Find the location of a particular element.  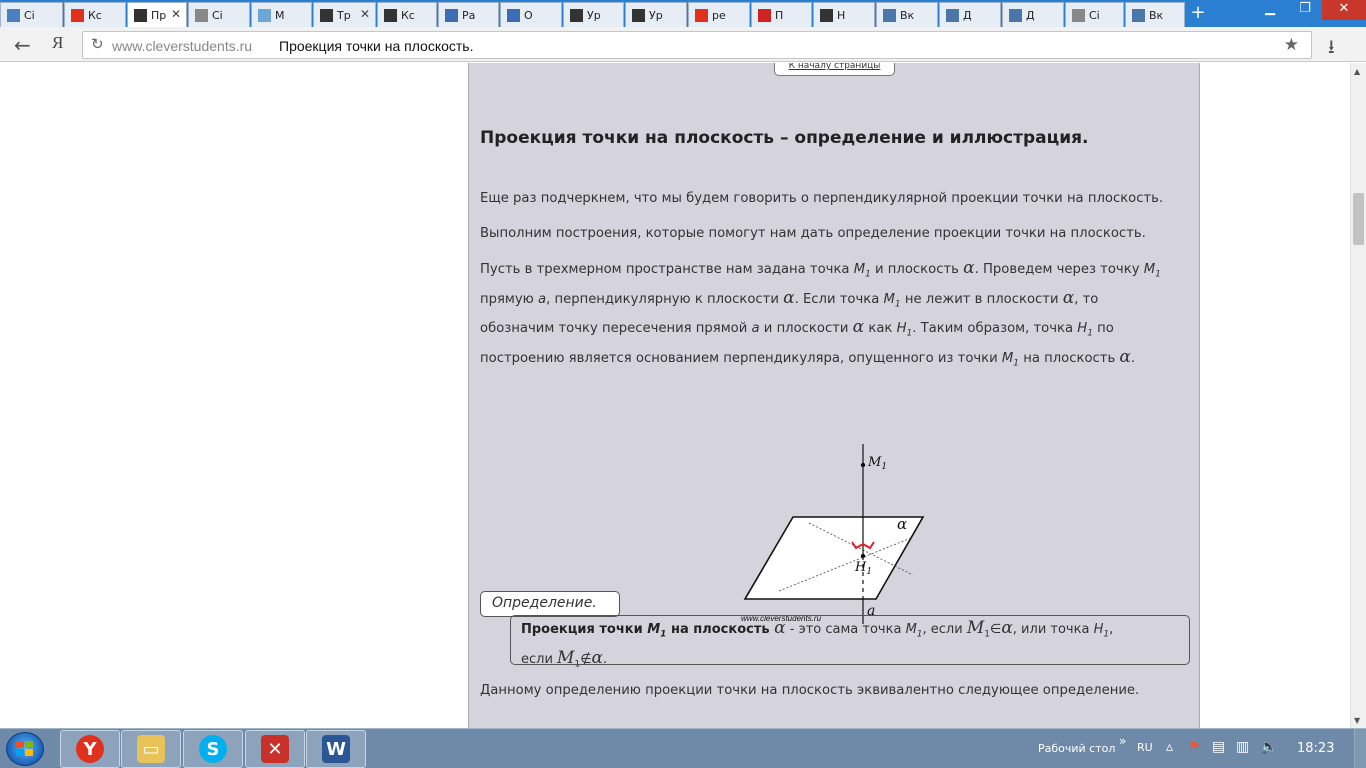

channel-one-icon is located at coordinates (764, 15).